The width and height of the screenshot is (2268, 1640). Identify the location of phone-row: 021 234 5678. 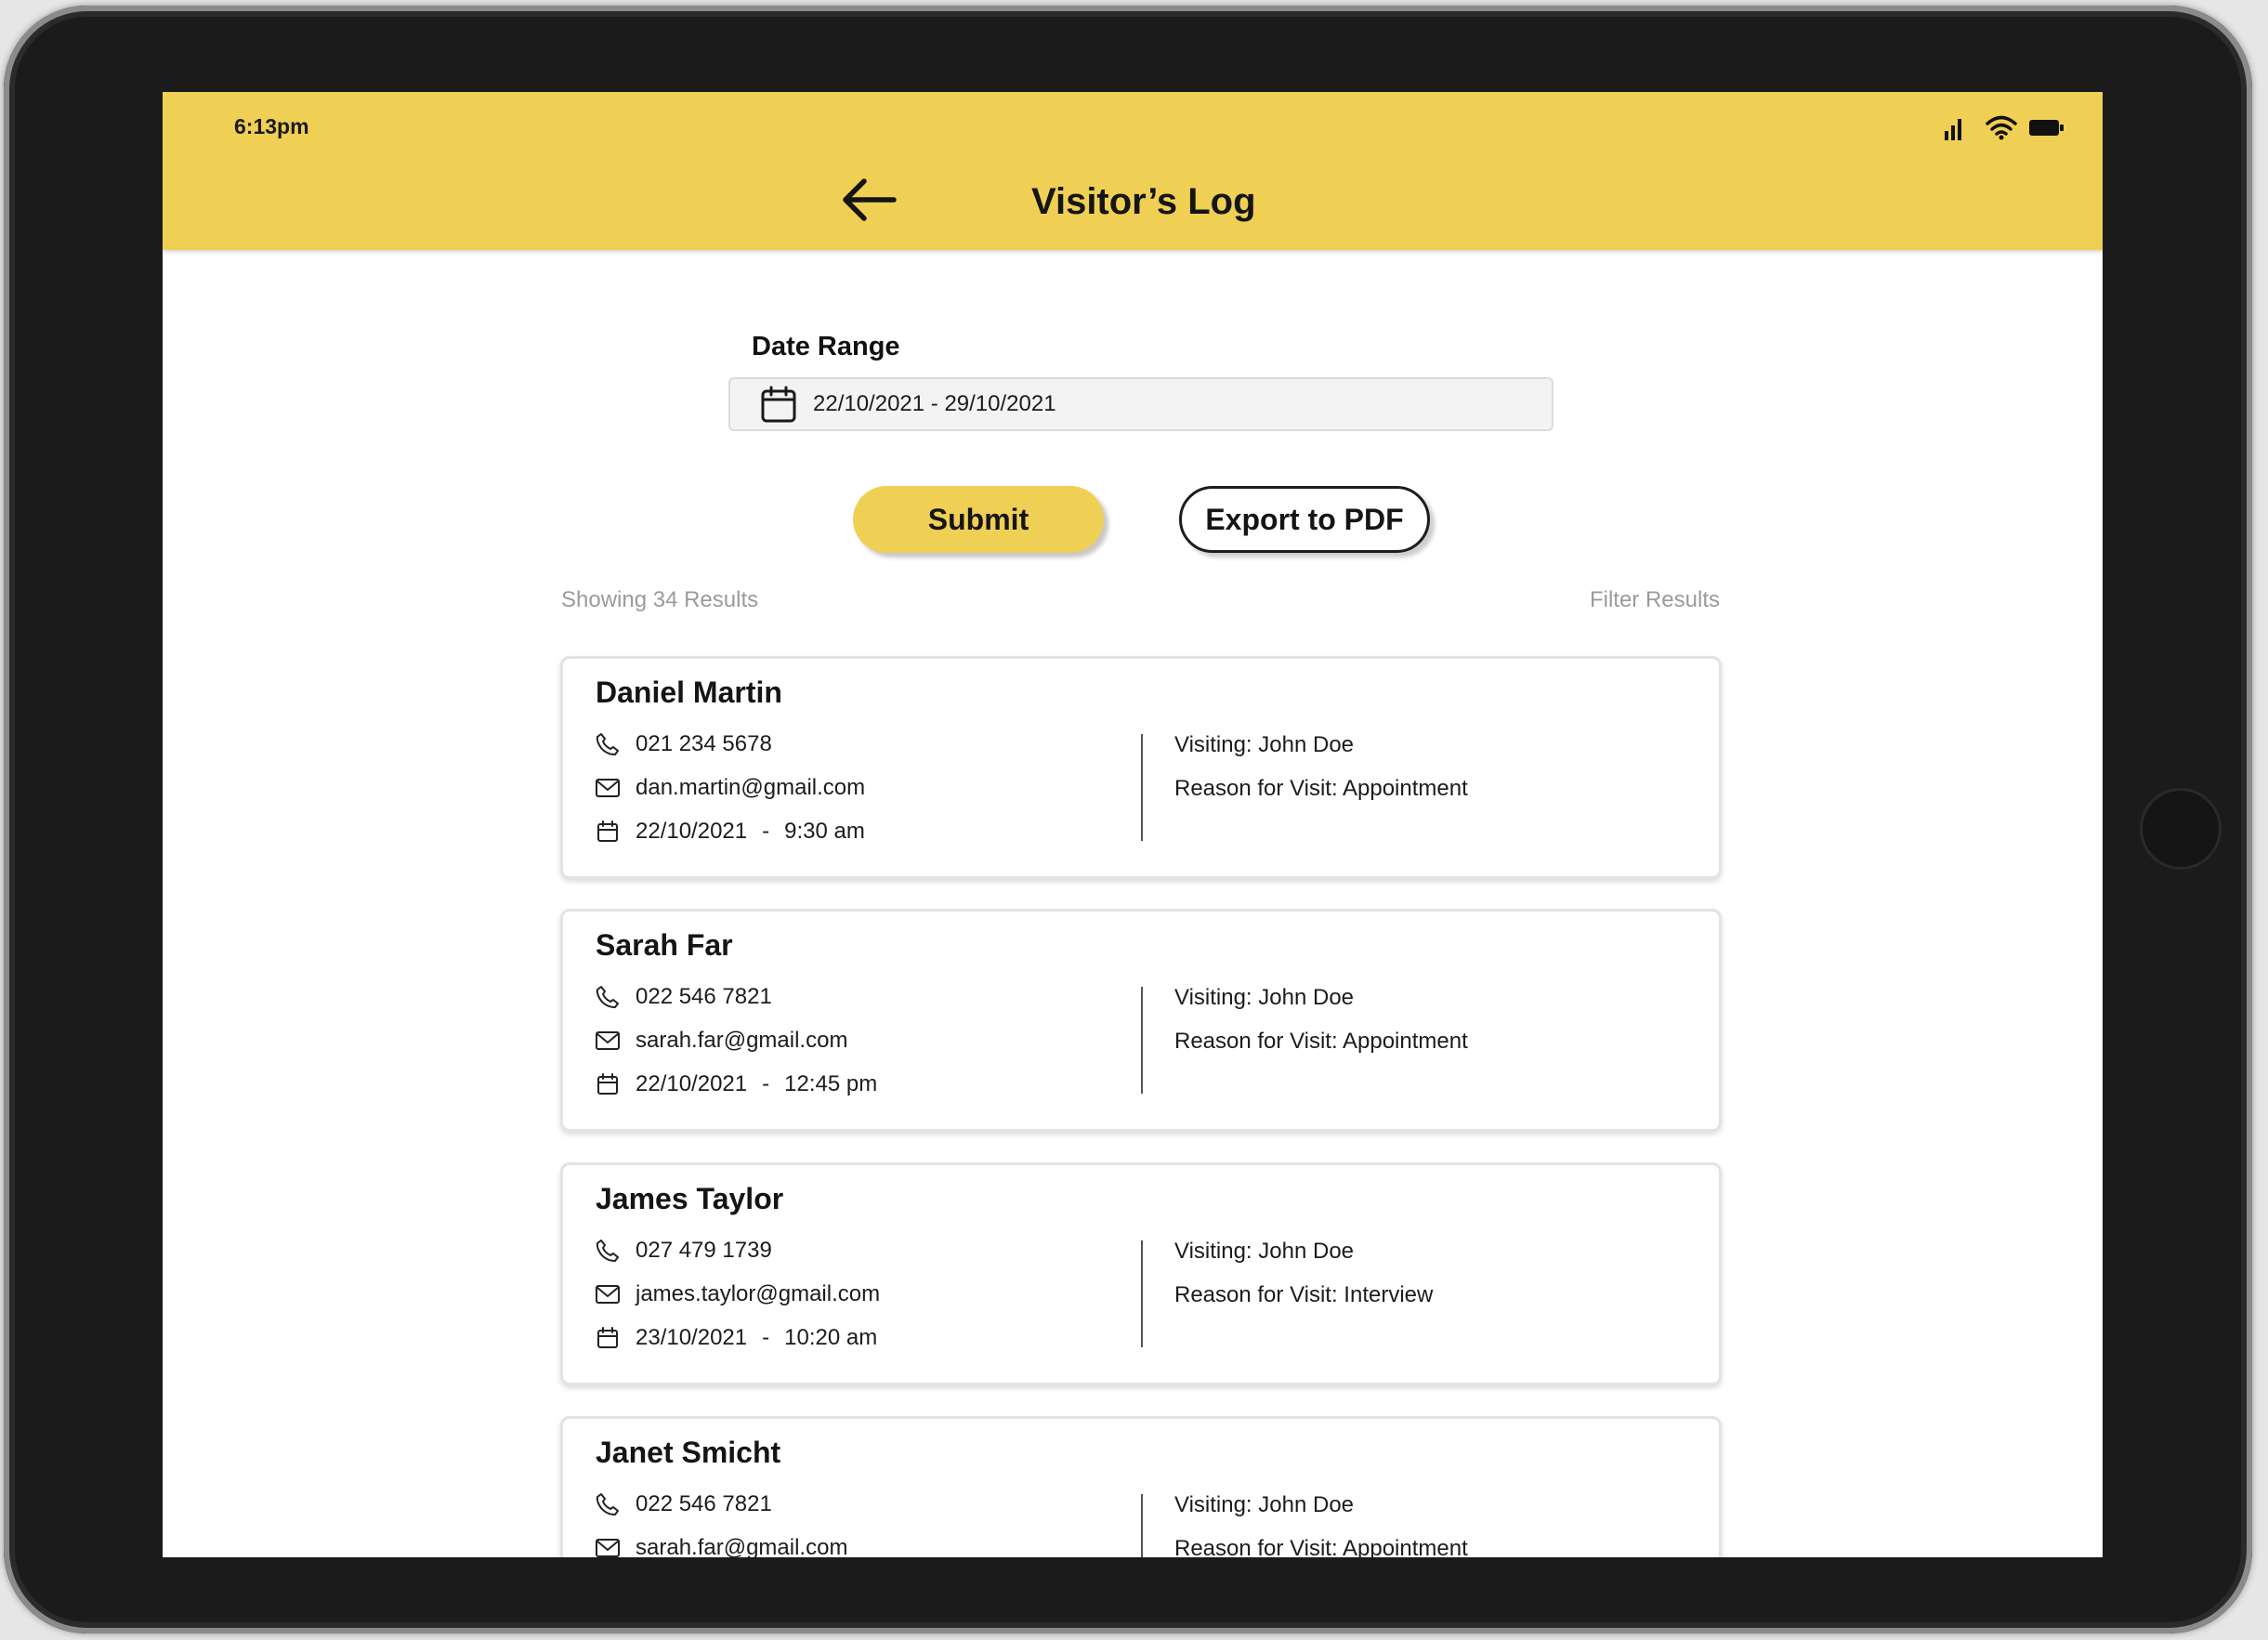
(683, 744).